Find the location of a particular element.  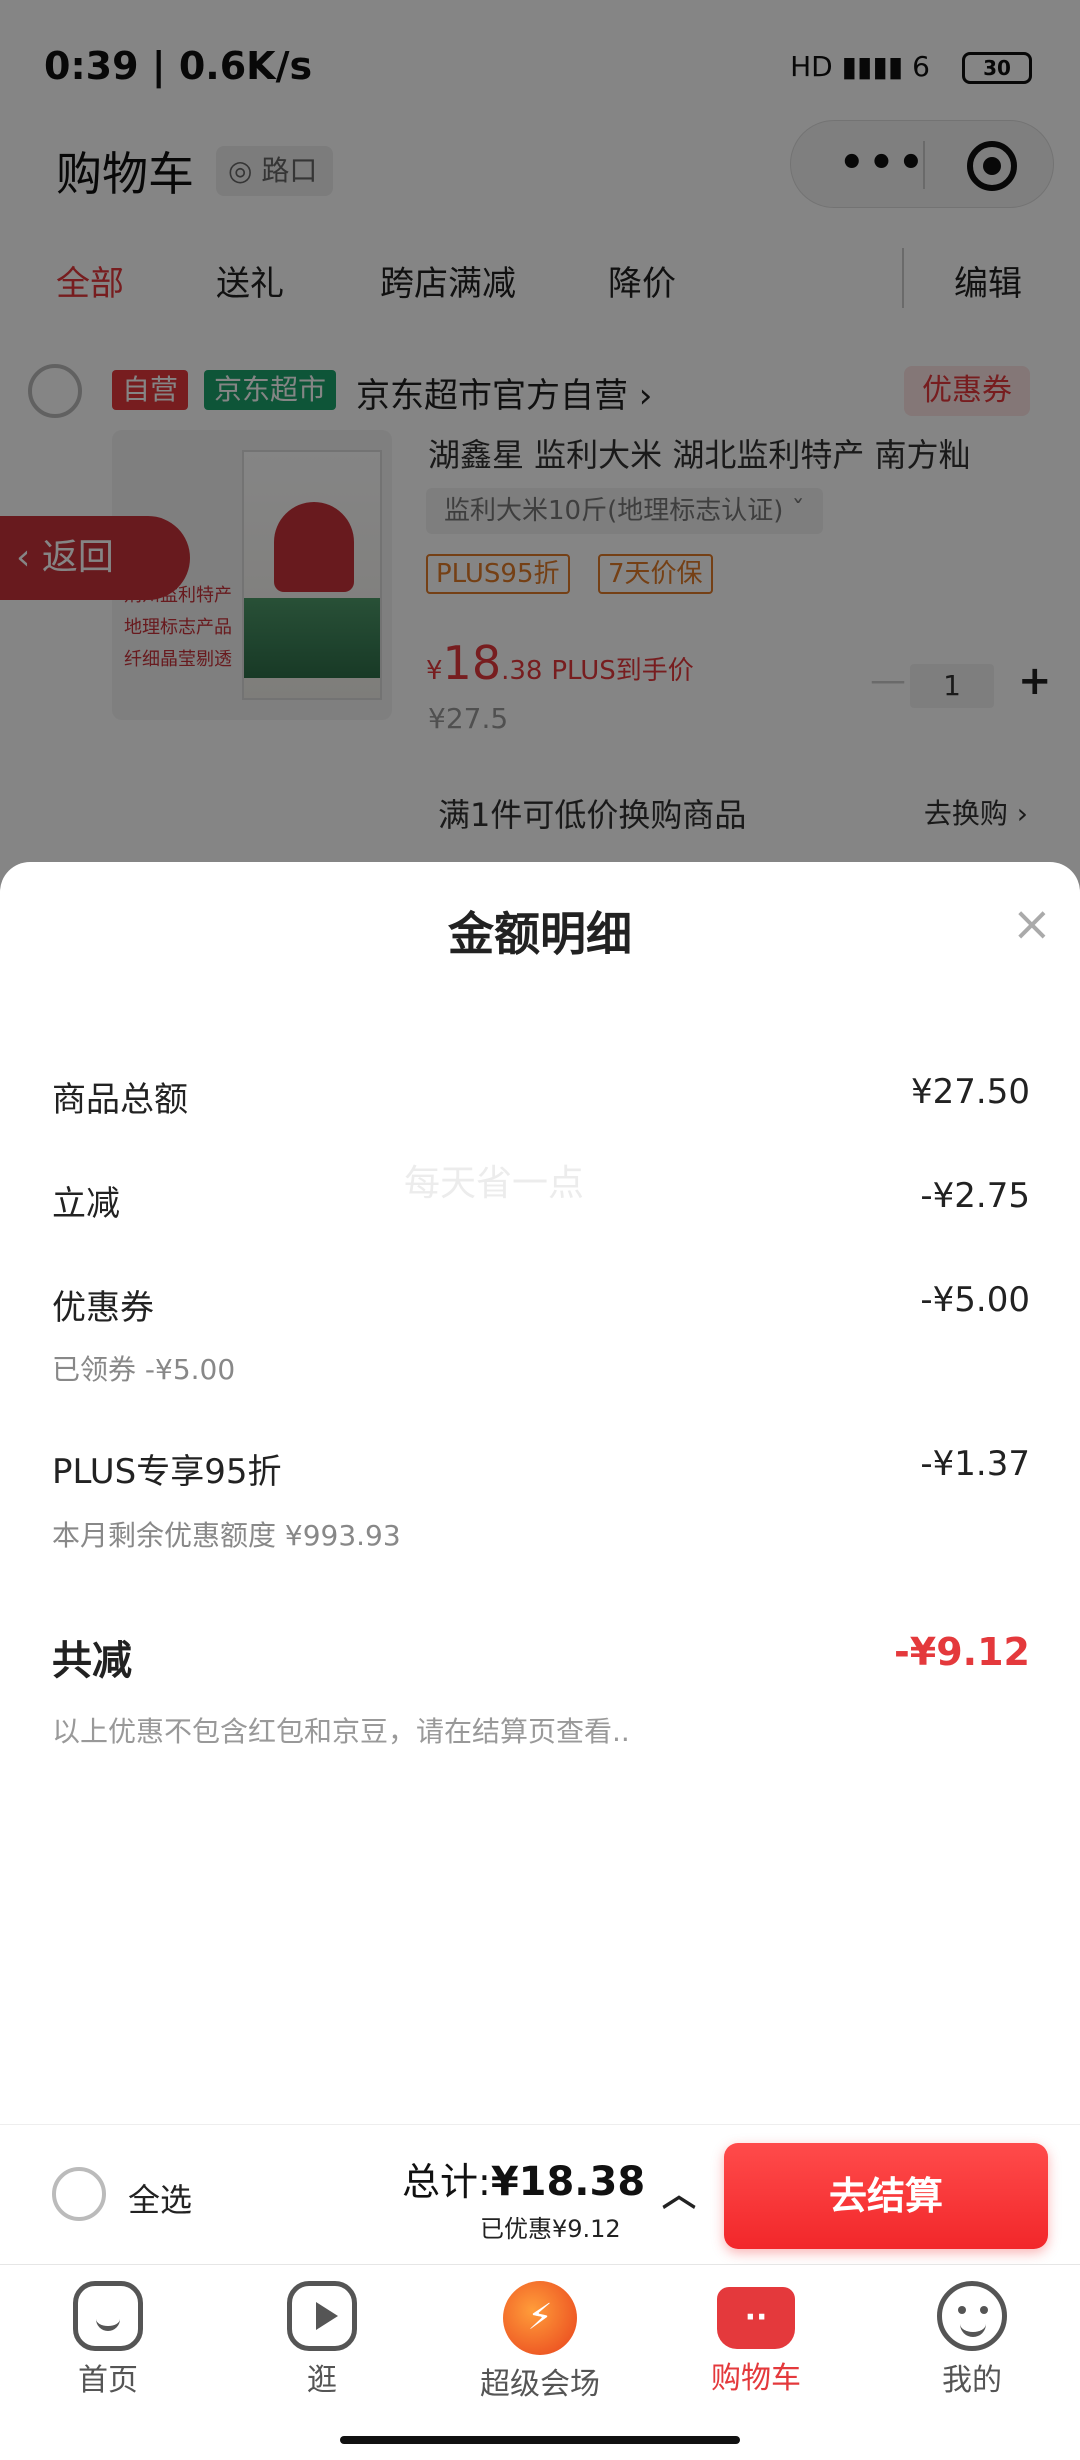

tab-me: 我的 is located at coordinates (972, 2340).